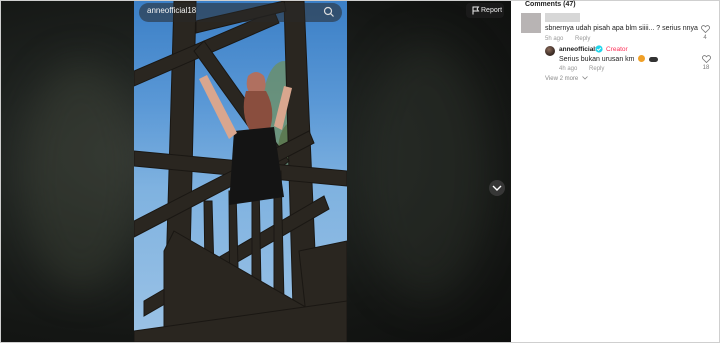 Image resolution: width=720 pixels, height=343 pixels. I want to click on search-query-username: anneofficial18, so click(172, 10).